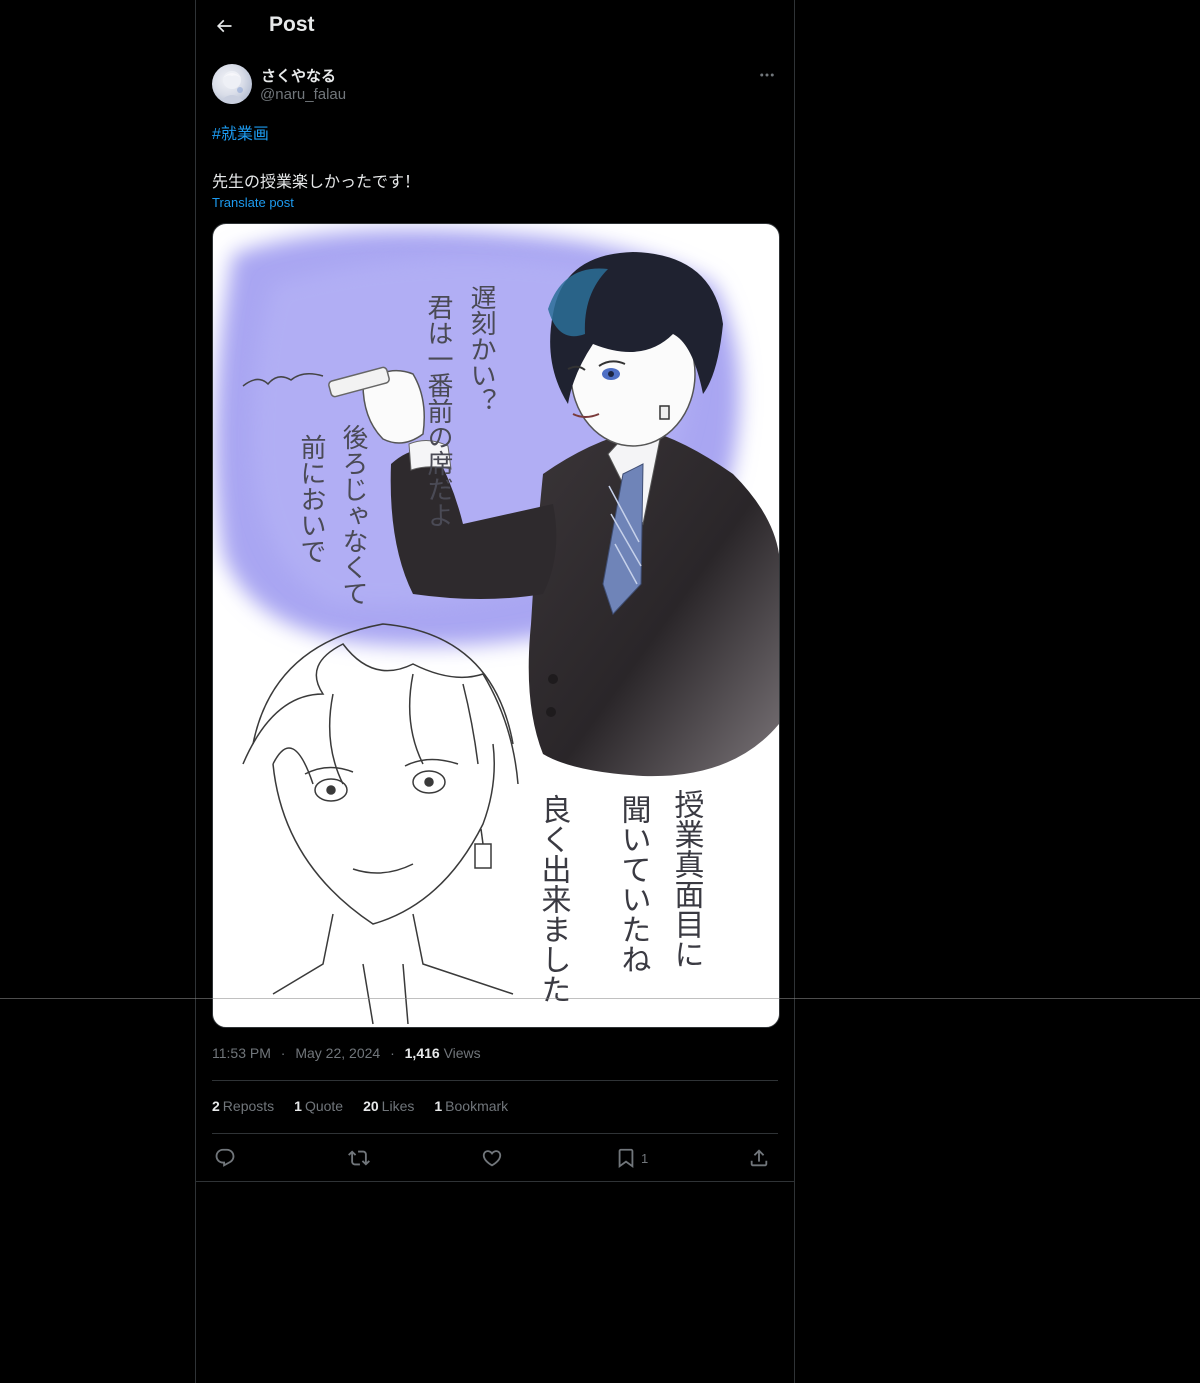 The height and width of the screenshot is (1383, 1200). Describe the element at coordinates (371, 1106) in the screenshot. I see `likes-count: 20` at that location.